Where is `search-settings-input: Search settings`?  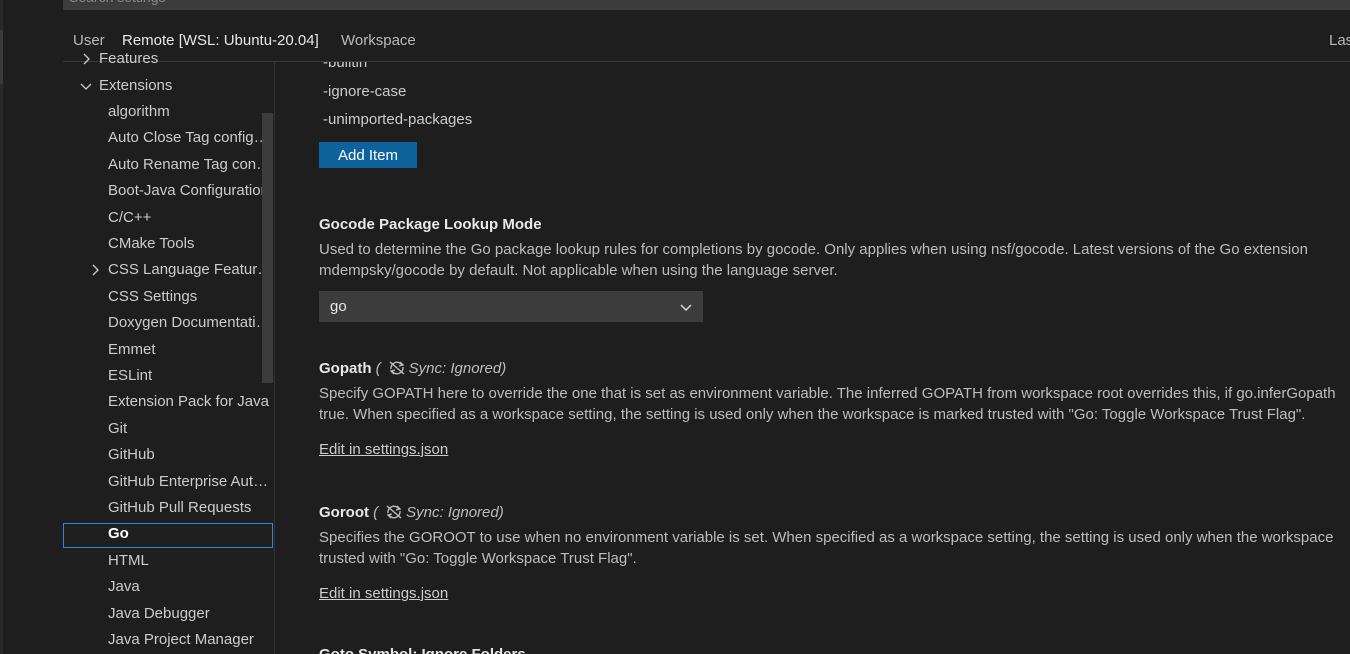
search-settings-input: Search settings is located at coordinates (706, 5).